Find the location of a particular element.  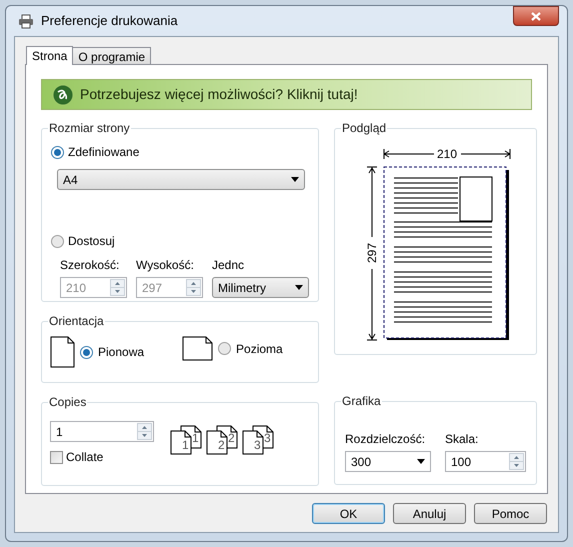

upgrade-banner: Potrzebujesz więcej możliwości? Kliknij tutaj! is located at coordinates (286, 94).